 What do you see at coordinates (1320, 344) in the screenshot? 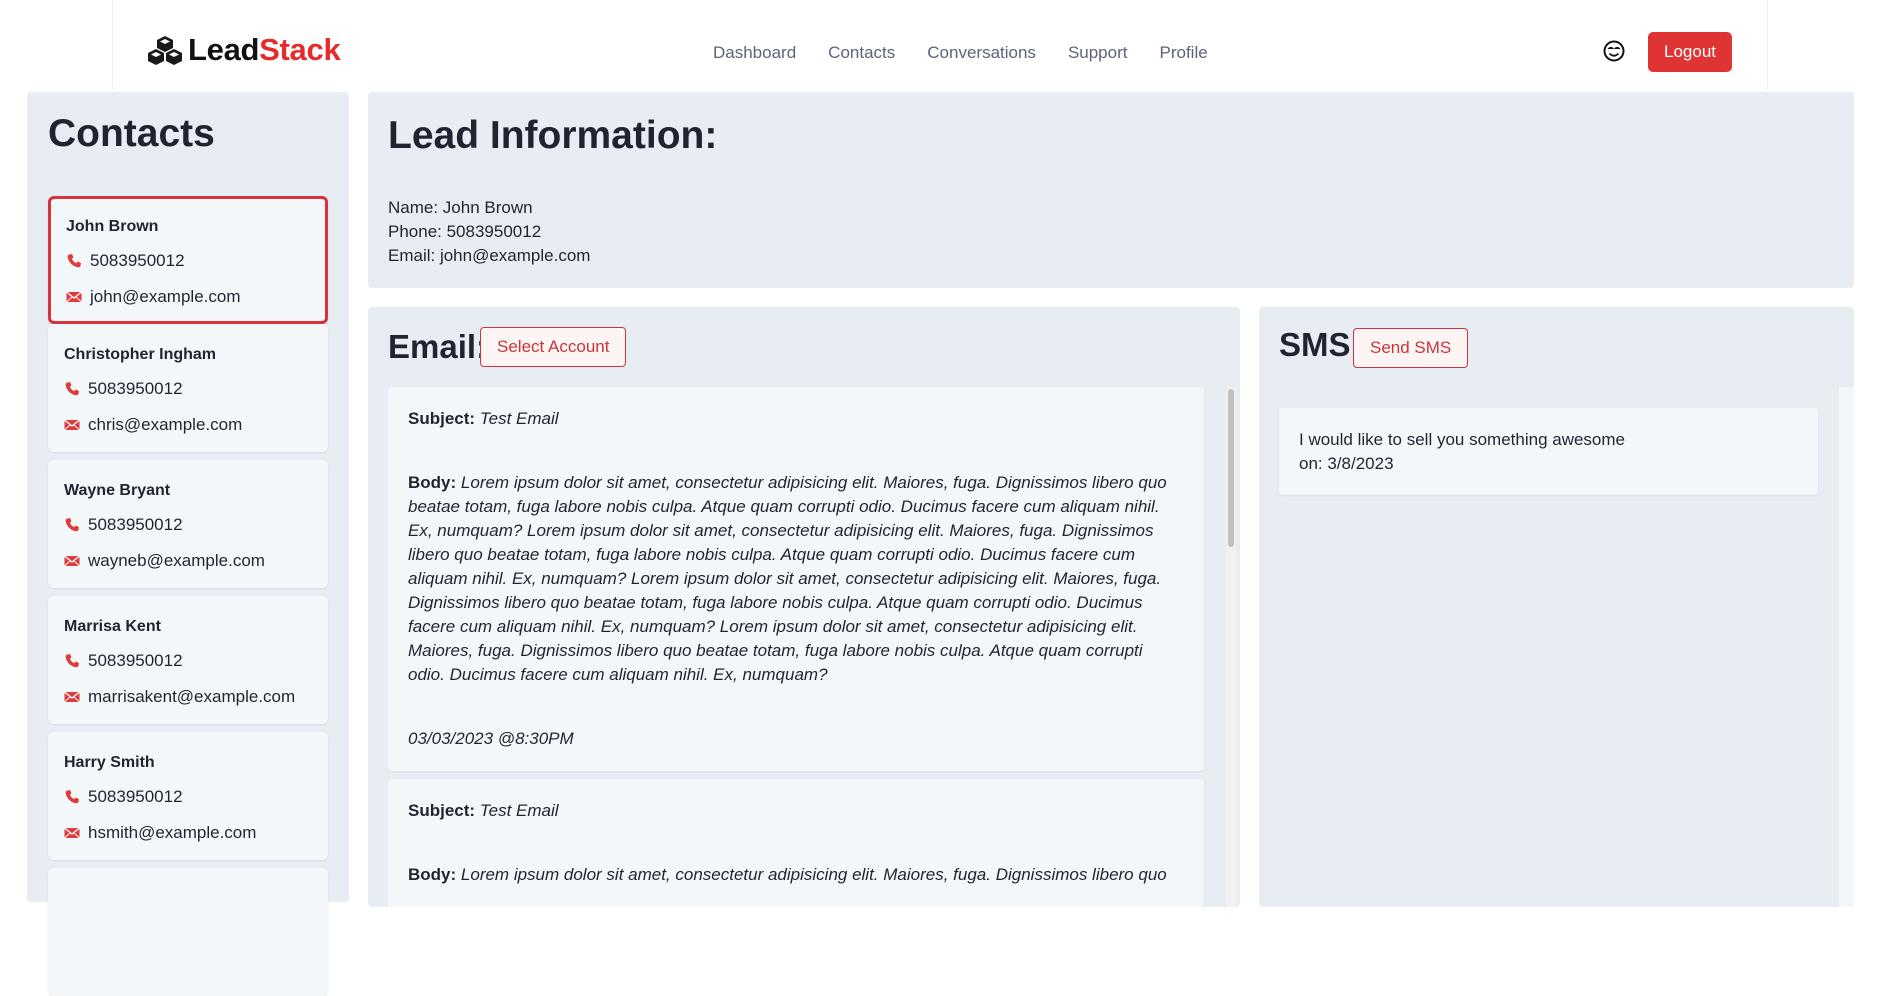
I see `sms-title: SMS:` at bounding box center [1320, 344].